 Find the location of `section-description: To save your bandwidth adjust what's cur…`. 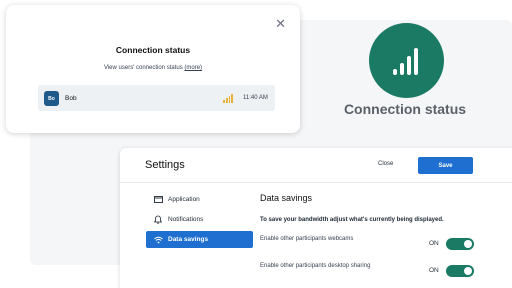

section-description: To save your bandwidth adjust what's cur… is located at coordinates (352, 220).